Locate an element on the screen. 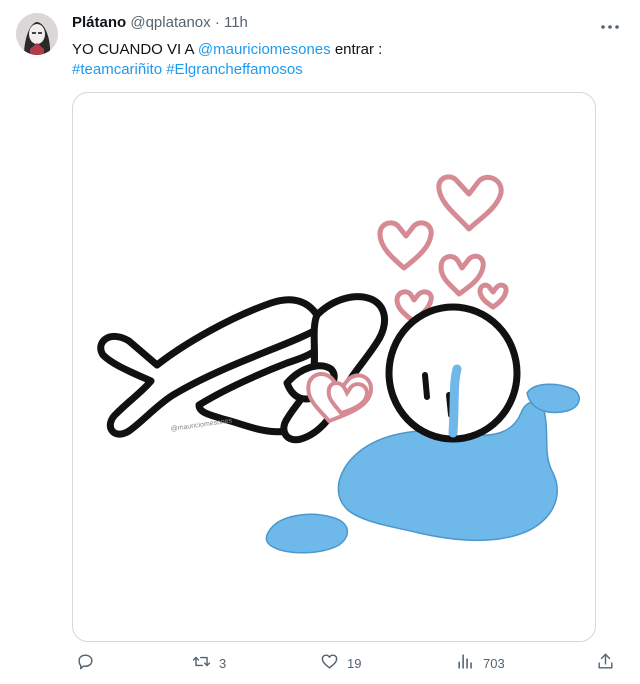 This screenshot has height=684, width=640. views-icon is located at coordinates (465, 663).